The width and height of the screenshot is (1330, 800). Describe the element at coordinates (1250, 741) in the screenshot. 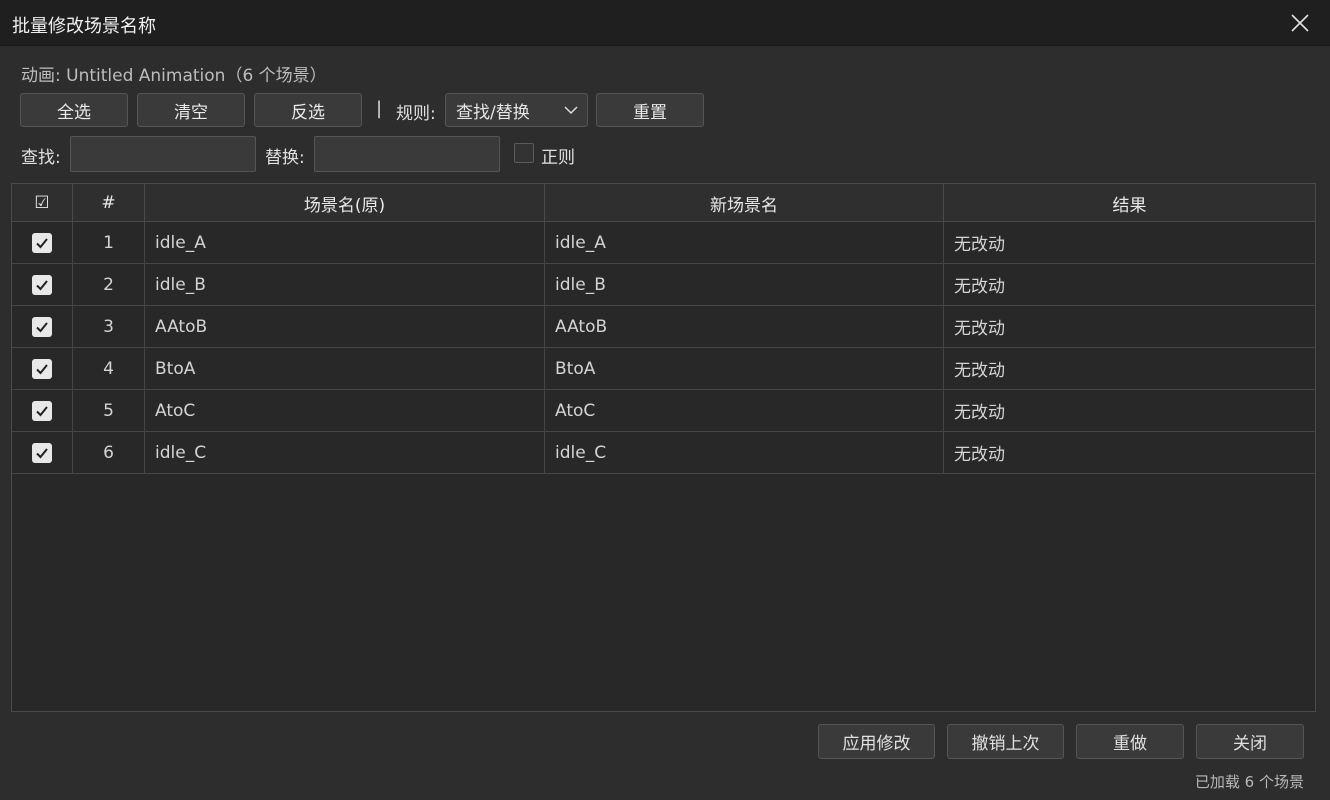

I see `close-button: 关闭` at that location.